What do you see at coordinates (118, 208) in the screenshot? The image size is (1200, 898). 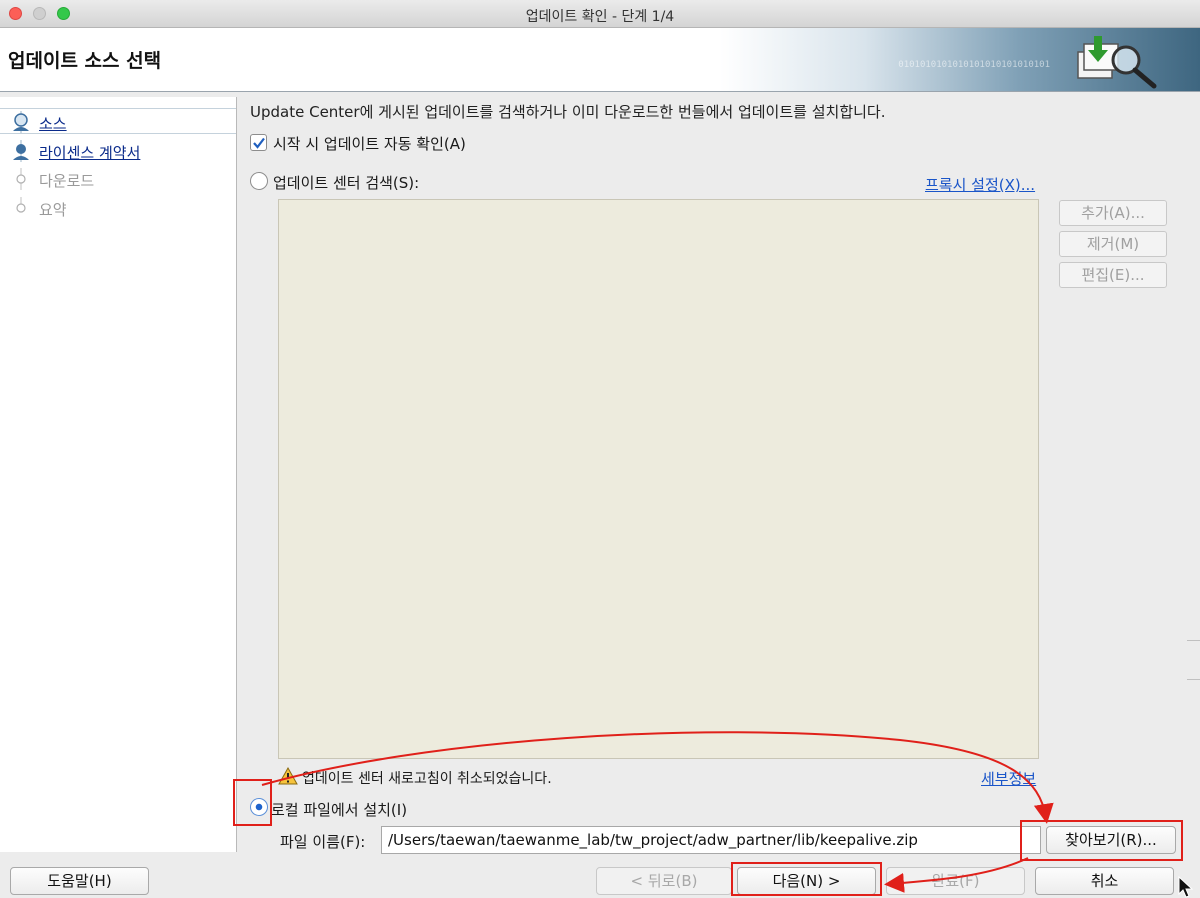 I see `step-summary: 요약` at bounding box center [118, 208].